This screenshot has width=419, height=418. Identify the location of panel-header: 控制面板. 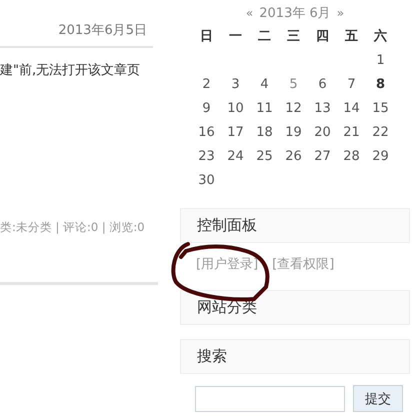
(295, 225).